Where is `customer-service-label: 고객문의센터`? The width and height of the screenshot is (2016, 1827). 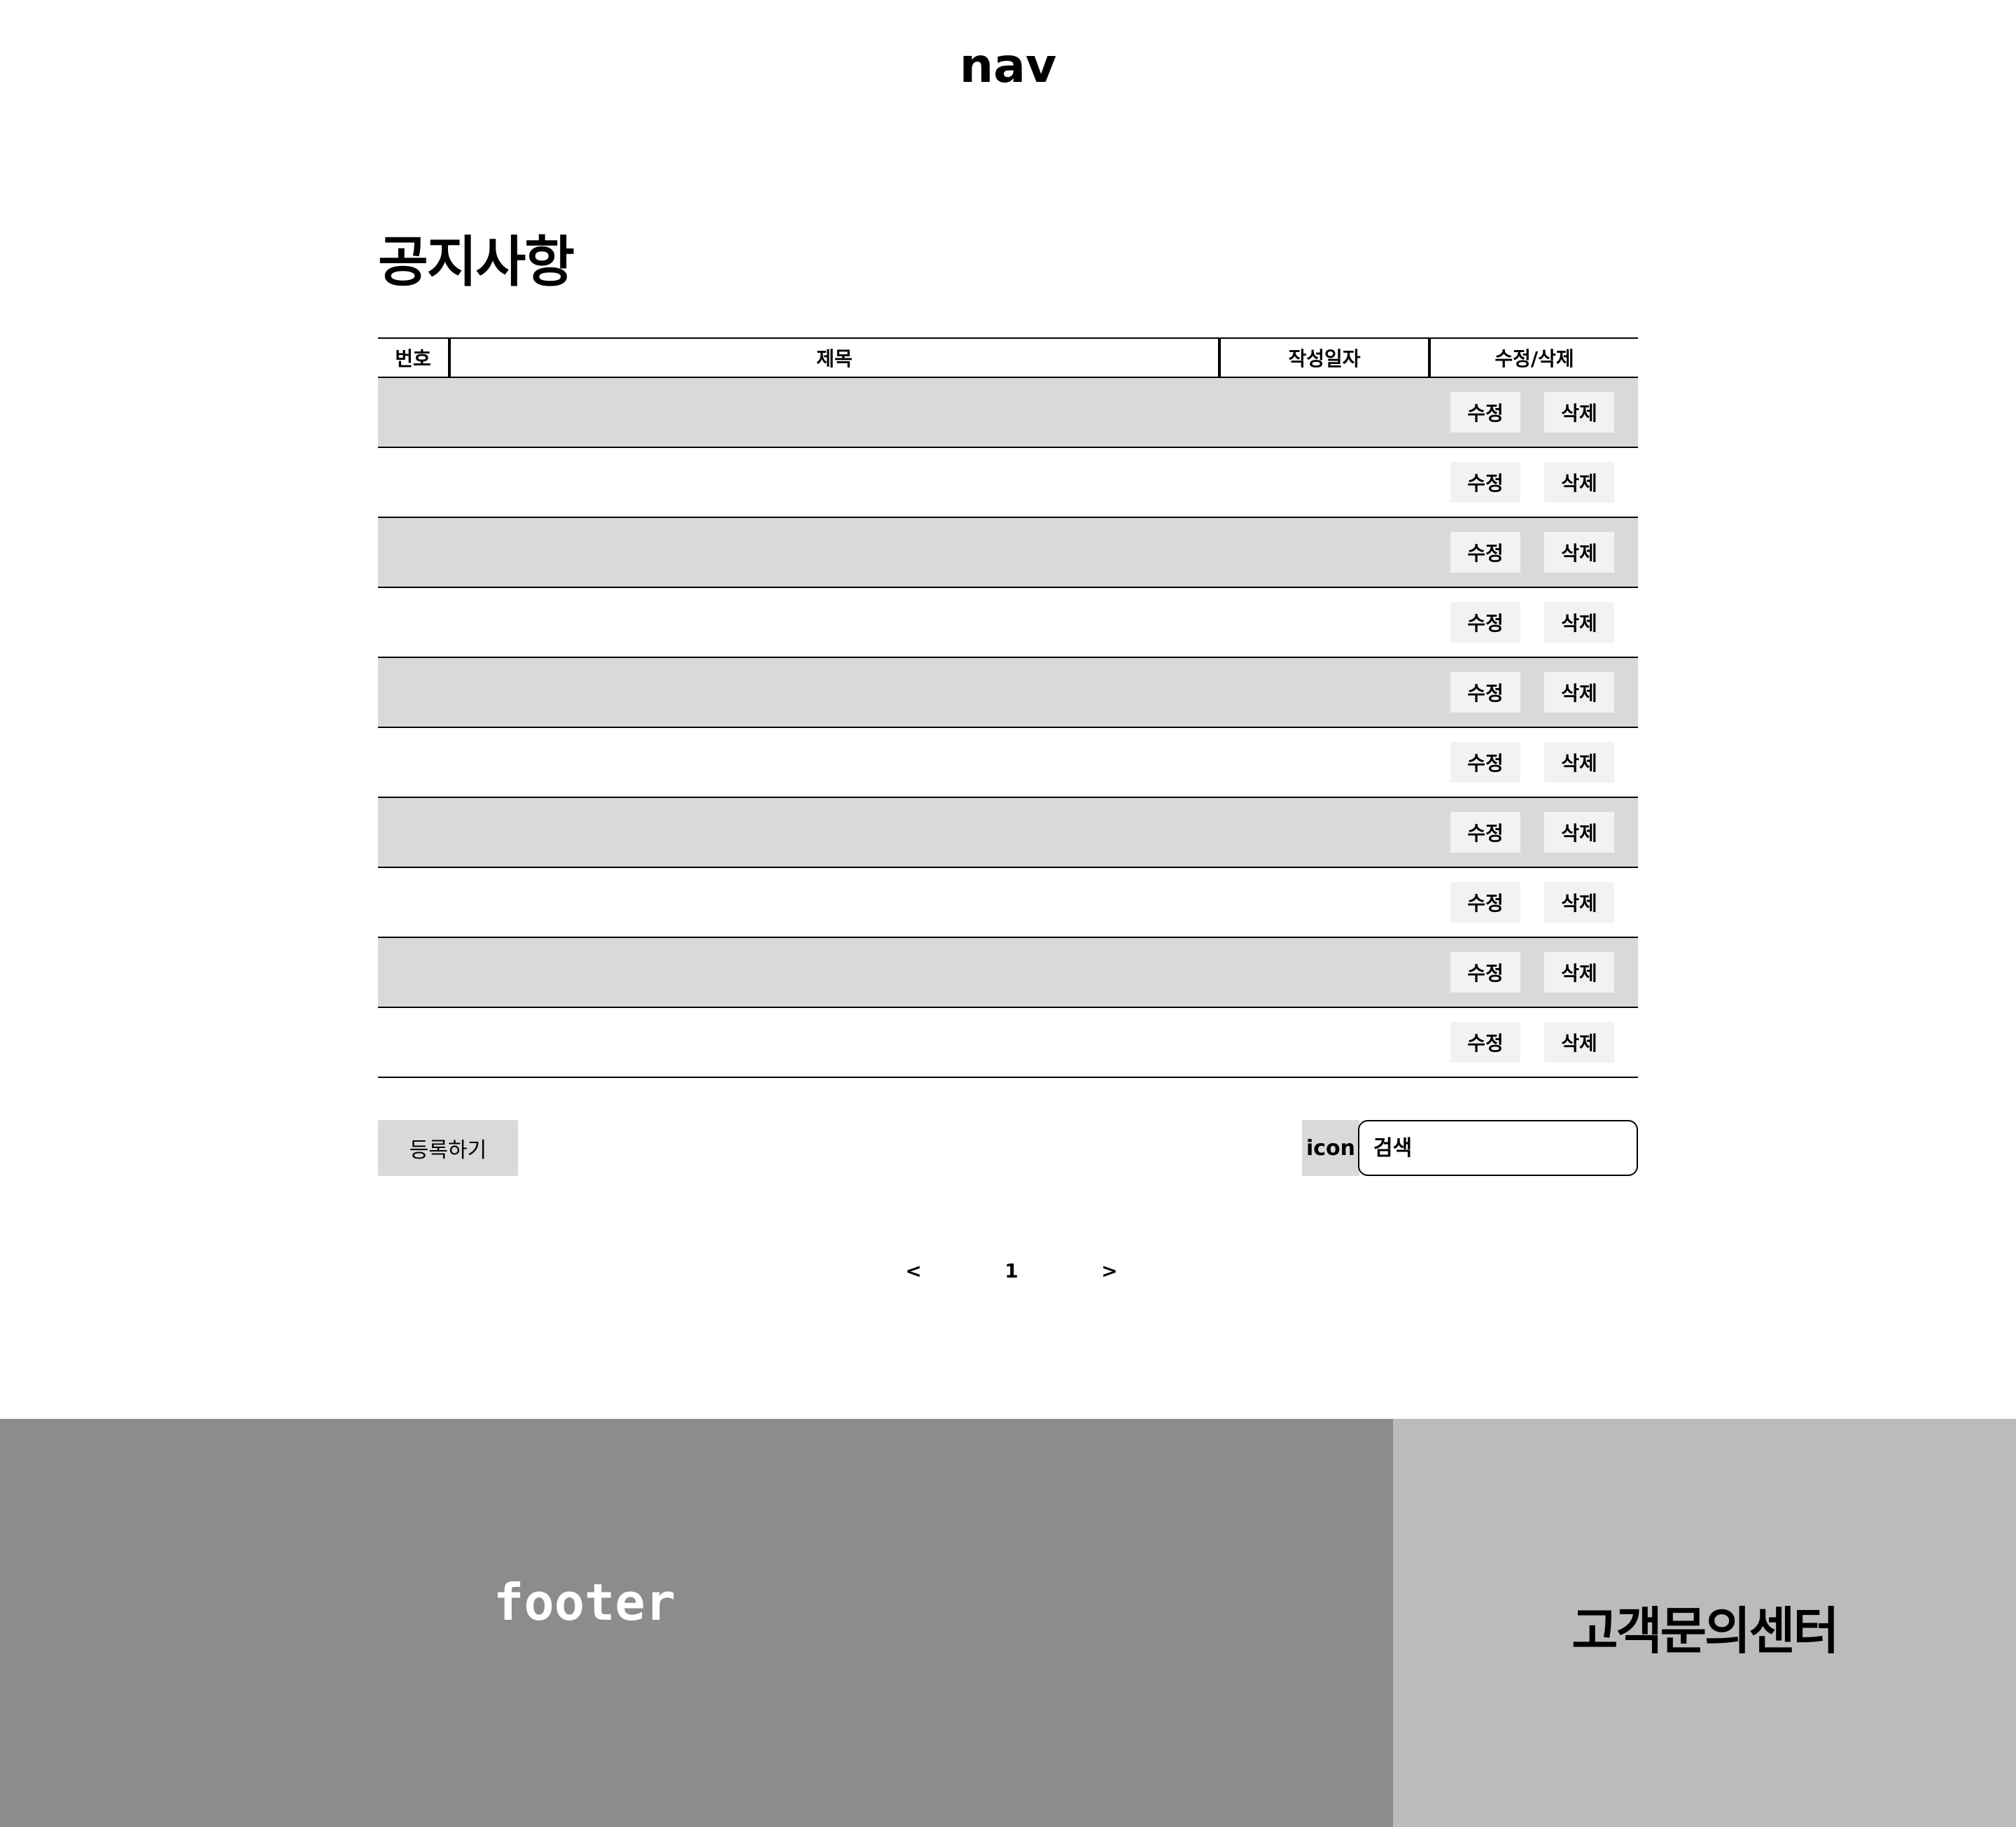 customer-service-label: 고객문의센터 is located at coordinates (1705, 1631).